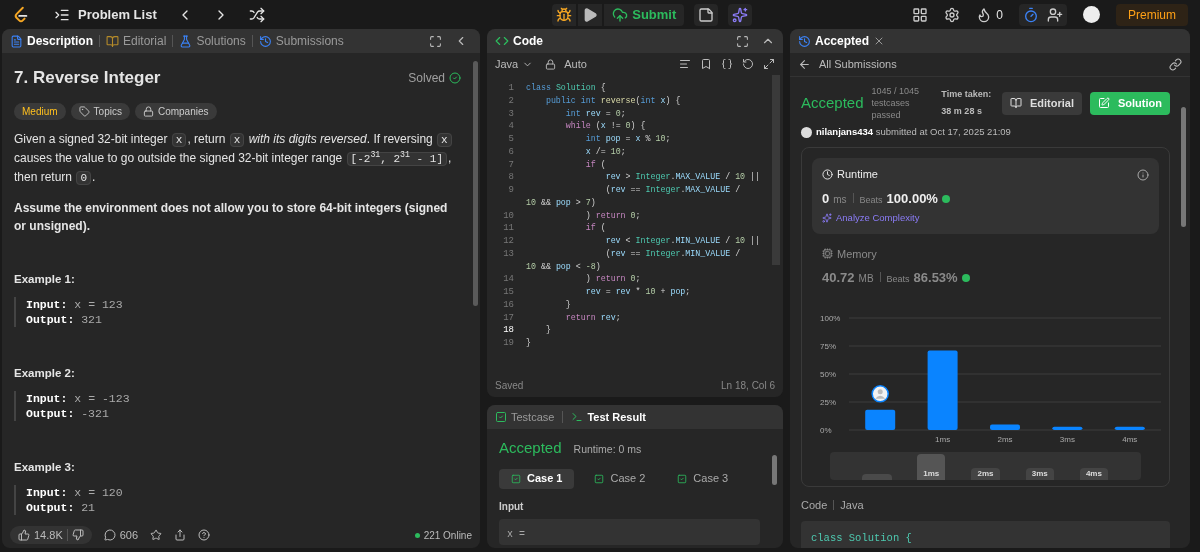 Image resolution: width=1200 pixels, height=552 pixels. Describe the element at coordinates (840, 199) in the screenshot. I see `metric-unit: ms` at that location.